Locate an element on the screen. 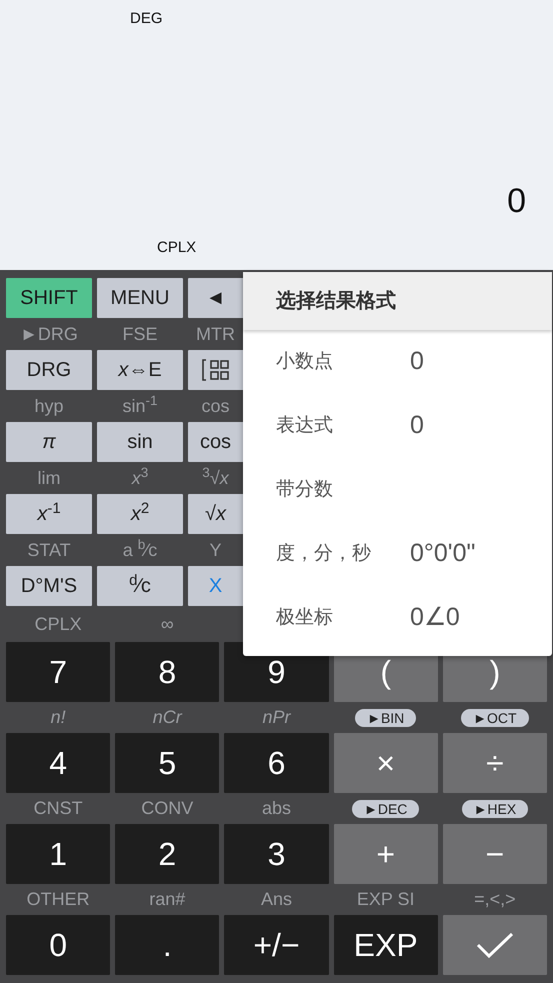 The image size is (553, 983). format-label: 带分数 is located at coordinates (305, 490).